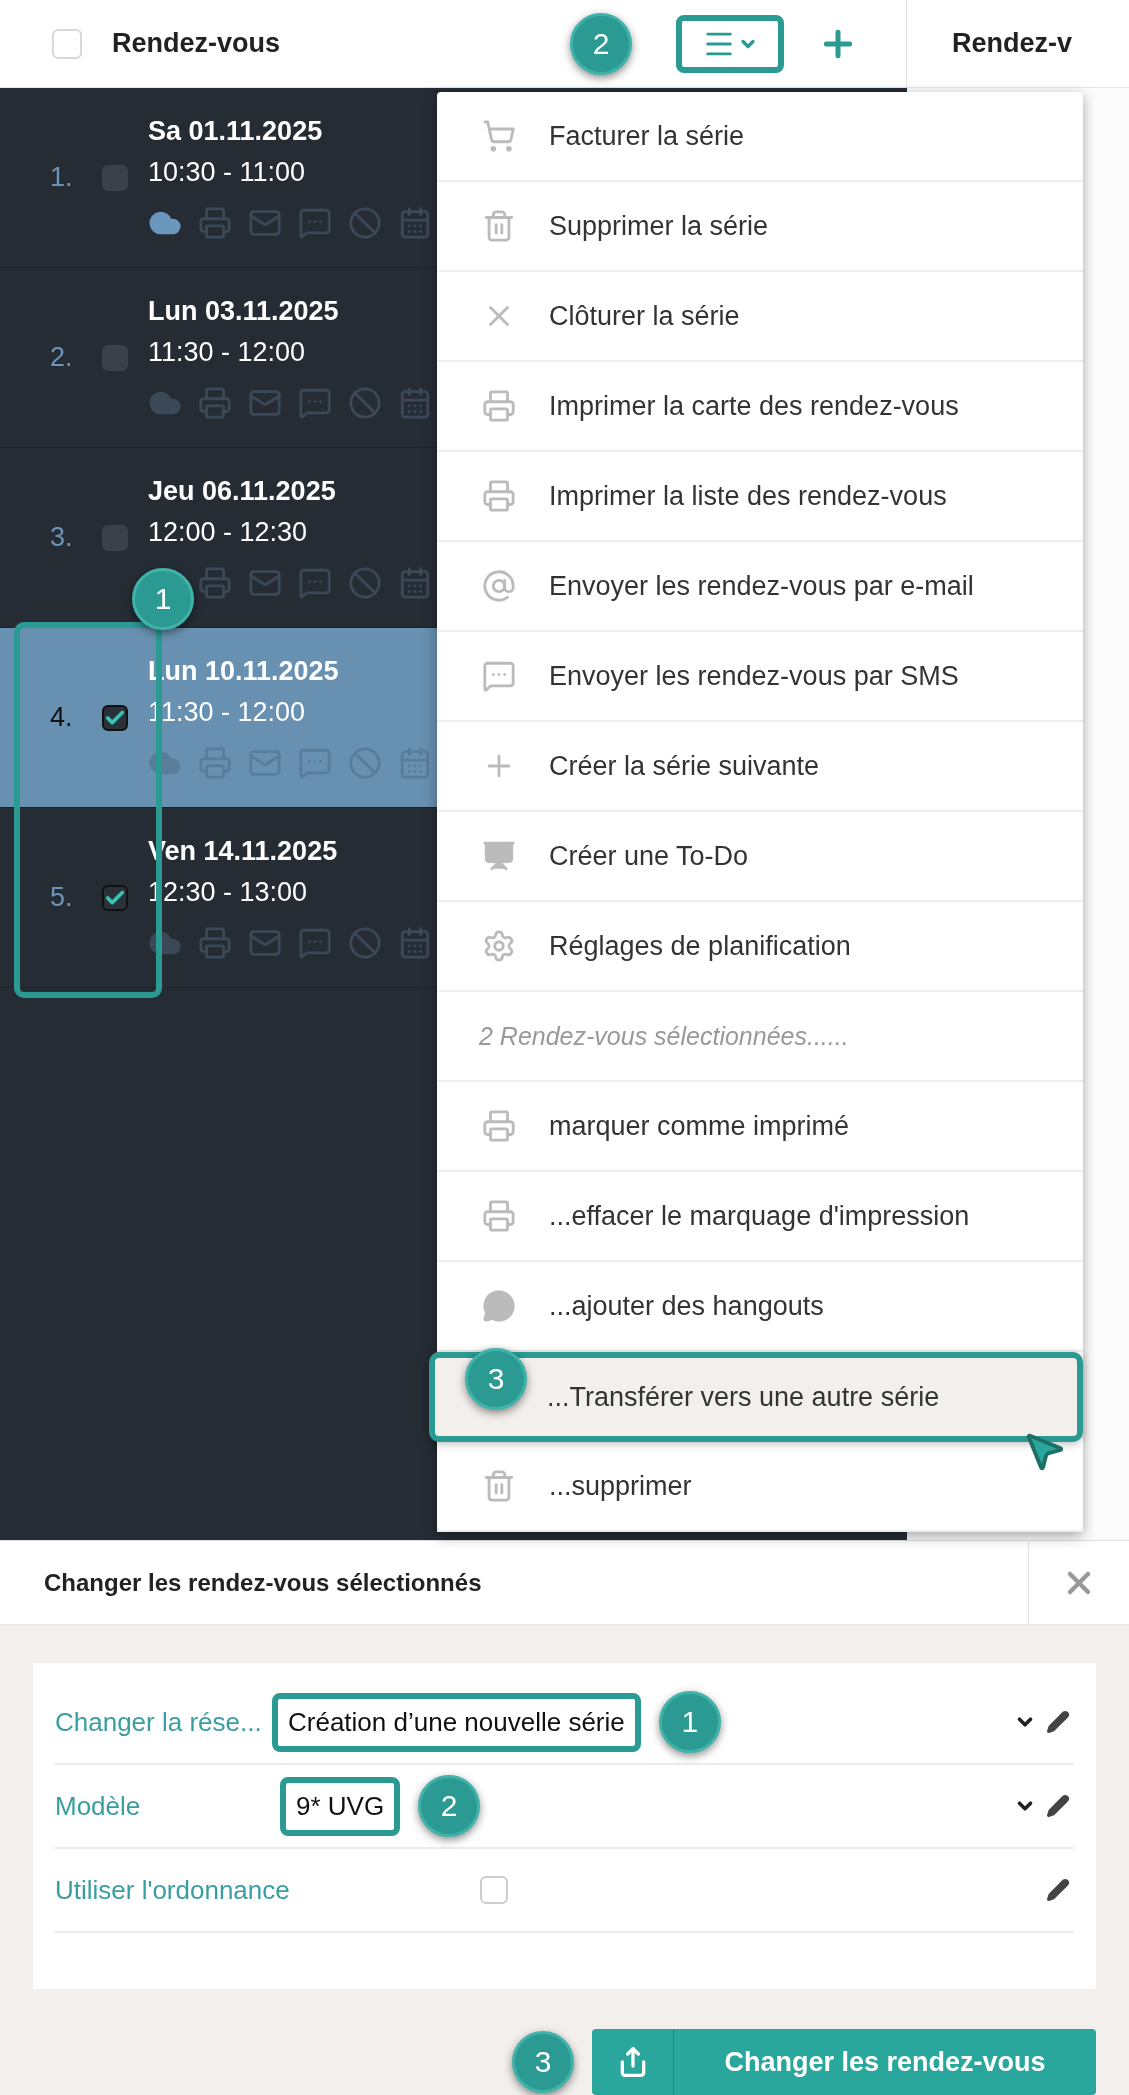 The width and height of the screenshot is (1129, 2095). Describe the element at coordinates (228, 532) in the screenshot. I see `appointment-time: 12:00 - 12:30` at that location.